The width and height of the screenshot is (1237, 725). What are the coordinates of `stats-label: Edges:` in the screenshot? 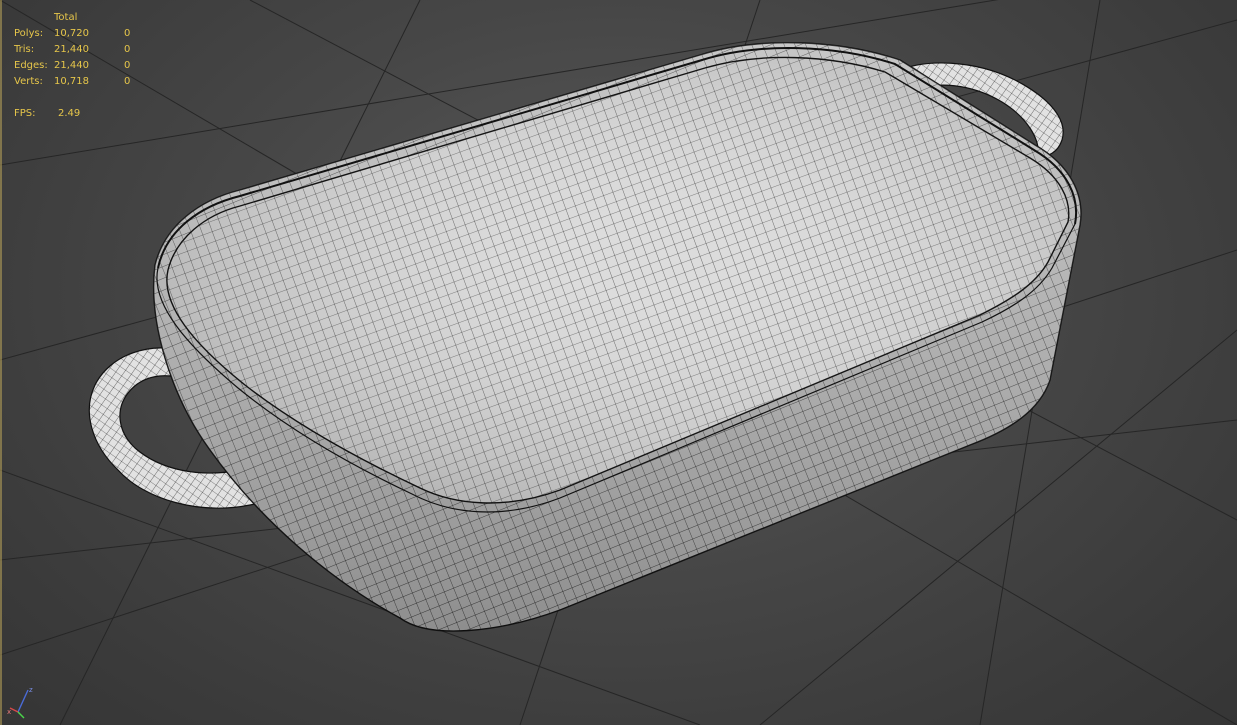 It's located at (31, 65).